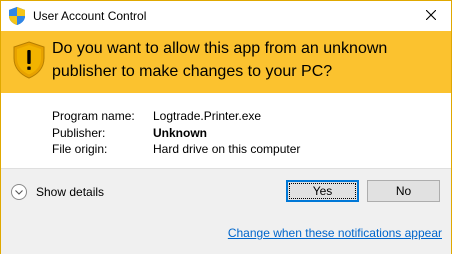 The width and height of the screenshot is (452, 254). Describe the element at coordinates (180, 132) in the screenshot. I see `publisher-value: Unknown` at that location.